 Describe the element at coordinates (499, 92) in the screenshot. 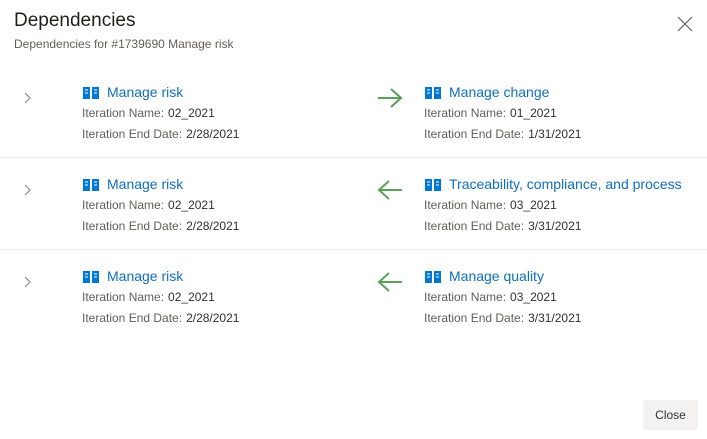

I see `work-item-title: Manage change` at that location.